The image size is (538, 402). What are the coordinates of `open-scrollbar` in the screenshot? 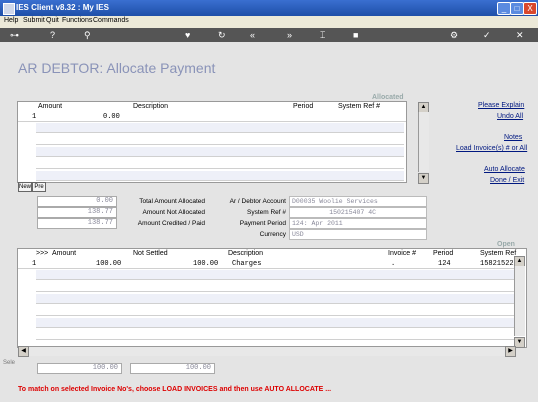 It's located at (519, 301).